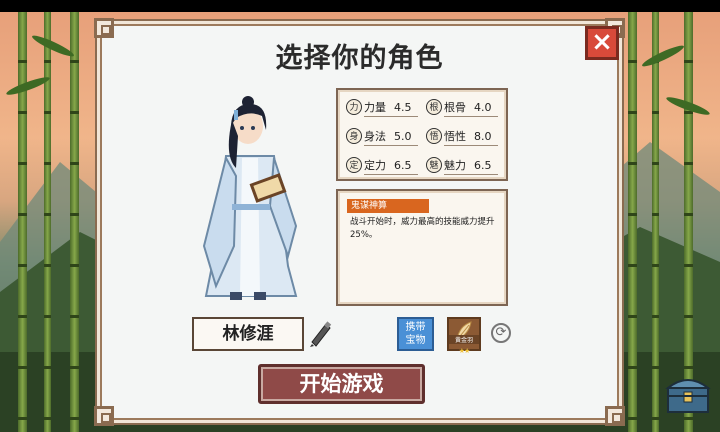 This screenshot has width=720, height=432. Describe the element at coordinates (483, 107) in the screenshot. I see `stat-value: 4.0` at that location.